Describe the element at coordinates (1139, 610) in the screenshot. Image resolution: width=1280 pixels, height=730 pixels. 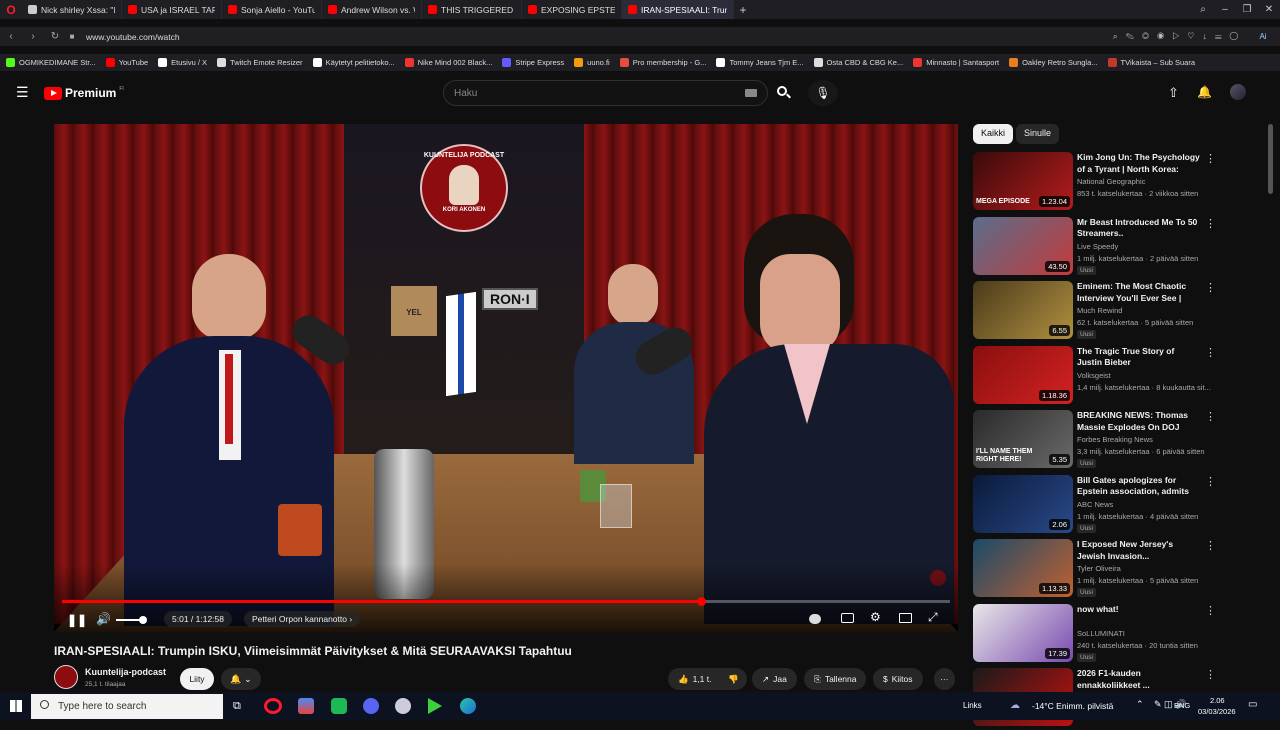
I see `video-title-link: now what!` at that location.